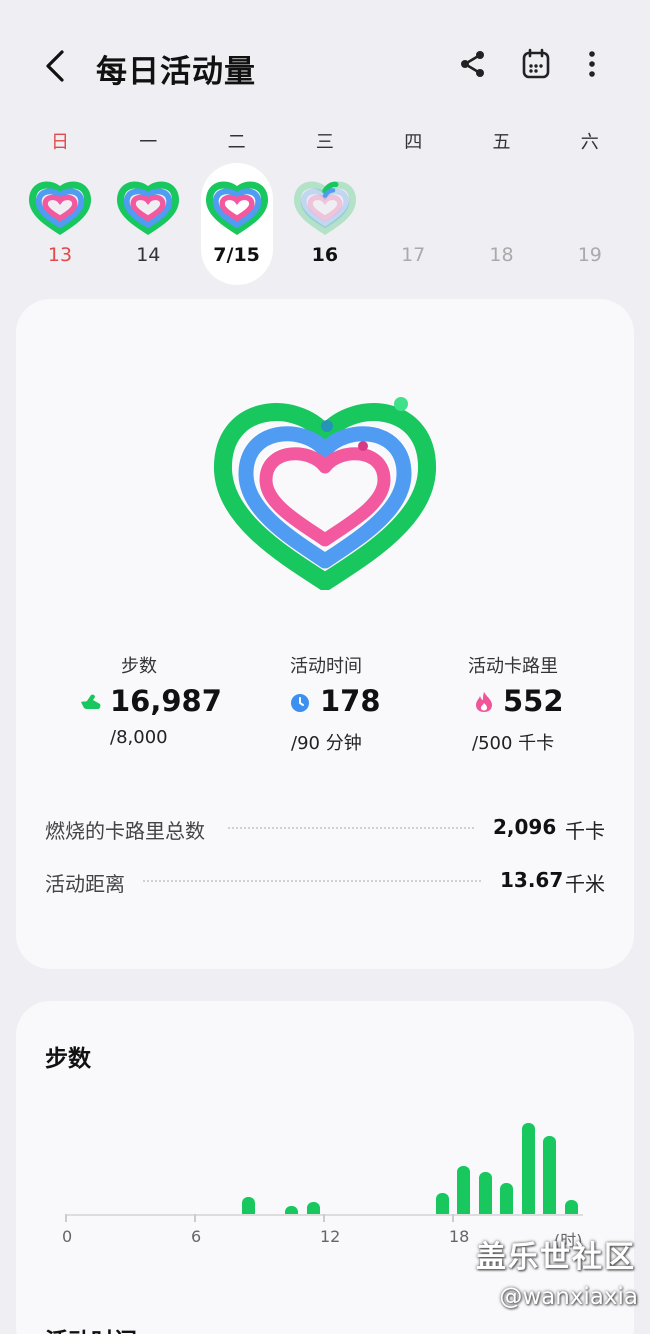 This screenshot has height=1334, width=650. I want to click on distance-label: 活动距离, so click(85, 884).